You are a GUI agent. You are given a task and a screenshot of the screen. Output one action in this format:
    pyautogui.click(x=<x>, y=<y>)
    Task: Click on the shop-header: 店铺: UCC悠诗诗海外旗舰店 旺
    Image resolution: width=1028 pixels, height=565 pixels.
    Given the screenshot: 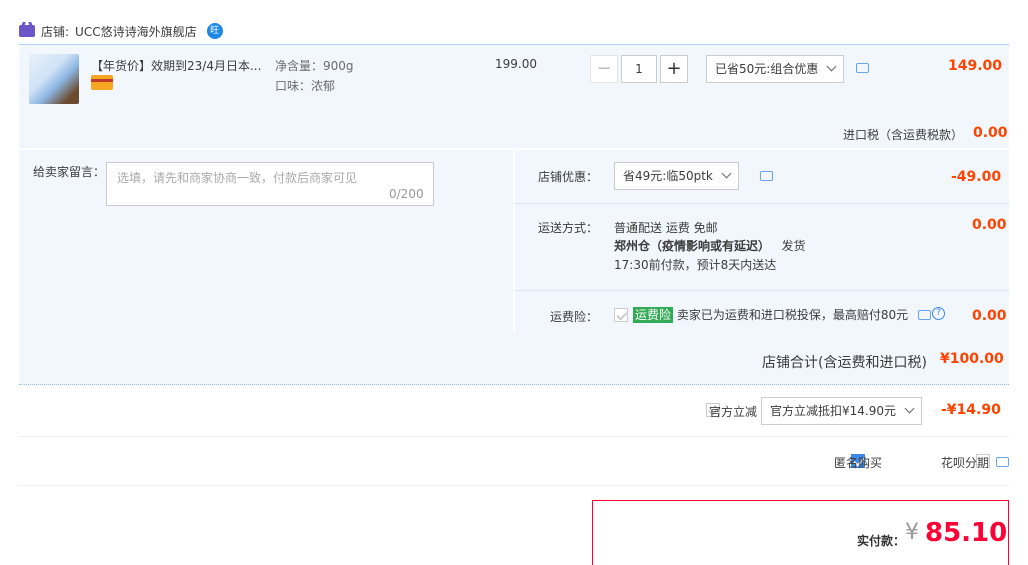 What is the action you would take?
    pyautogui.click(x=121, y=31)
    